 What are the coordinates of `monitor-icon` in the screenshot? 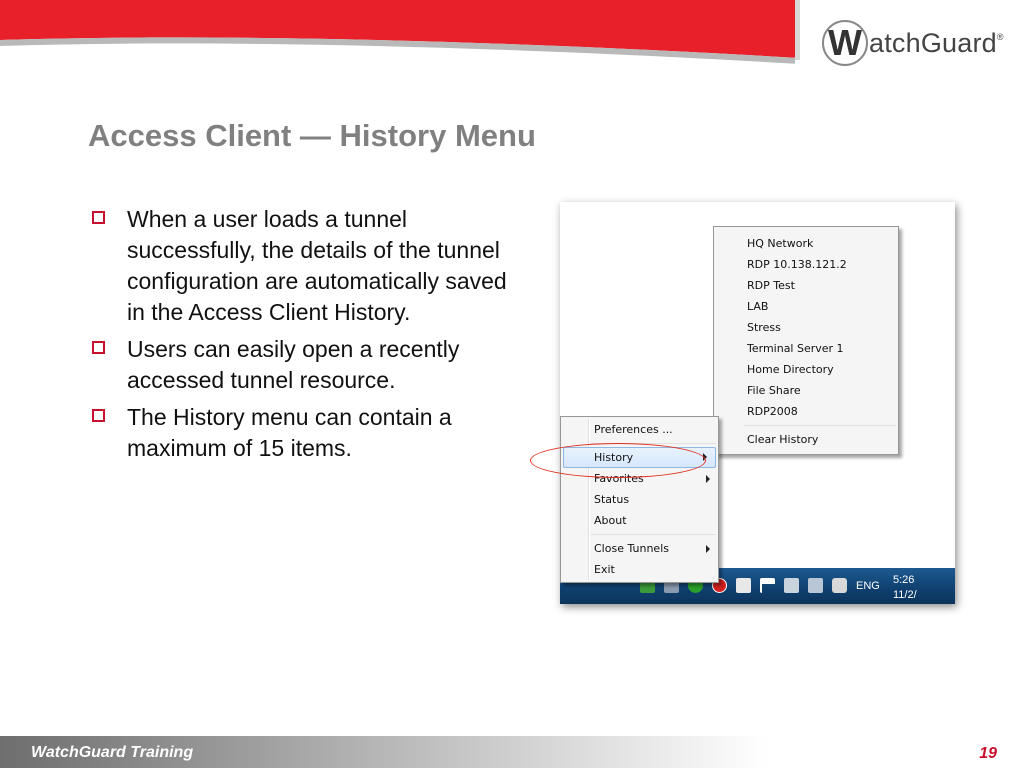 It's located at (815, 585).